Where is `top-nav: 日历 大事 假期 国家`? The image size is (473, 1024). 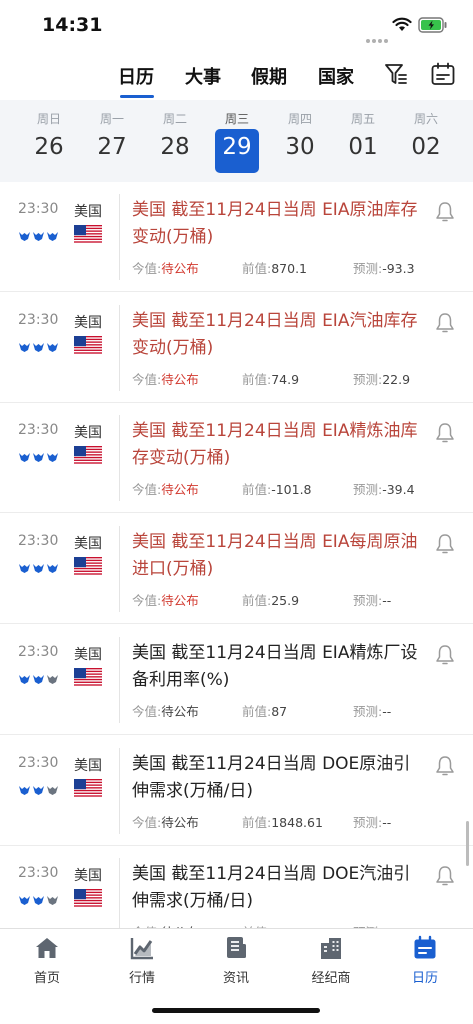 top-nav: 日历 大事 假期 国家 is located at coordinates (236, 76).